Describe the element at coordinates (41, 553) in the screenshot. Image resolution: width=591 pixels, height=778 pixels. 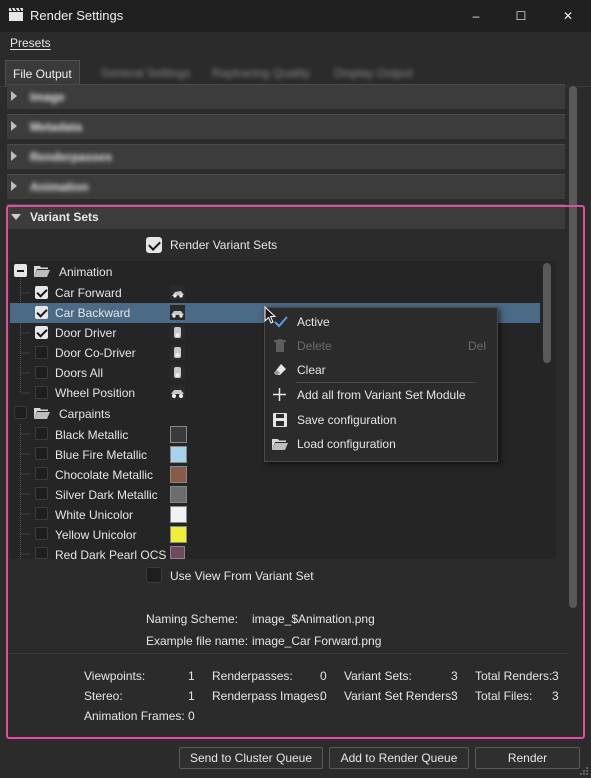
I see `red-dark-pearl-ocs-checkbox` at that location.